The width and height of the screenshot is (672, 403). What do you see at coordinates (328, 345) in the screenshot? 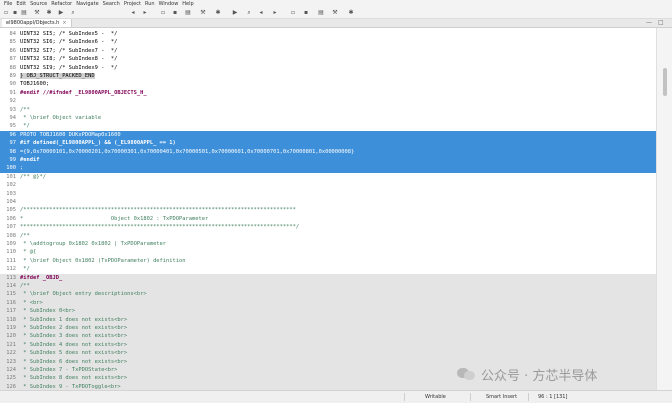
I see `code-line: 121 * SubIndex 4 does not exists<br>` at bounding box center [328, 345].